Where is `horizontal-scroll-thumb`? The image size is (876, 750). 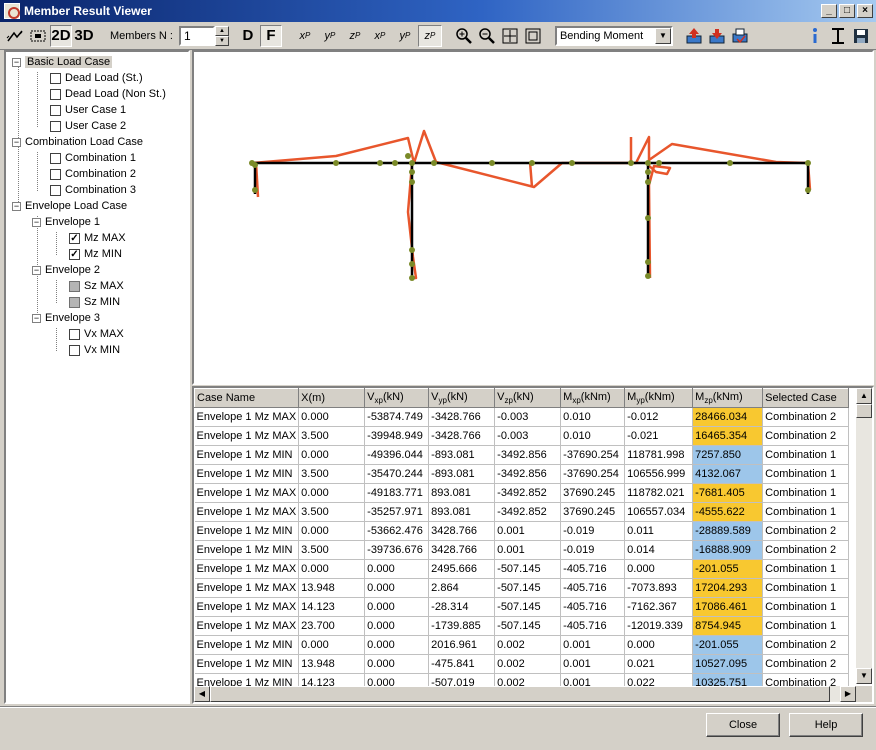 horizontal-scroll-thumb is located at coordinates (520, 694).